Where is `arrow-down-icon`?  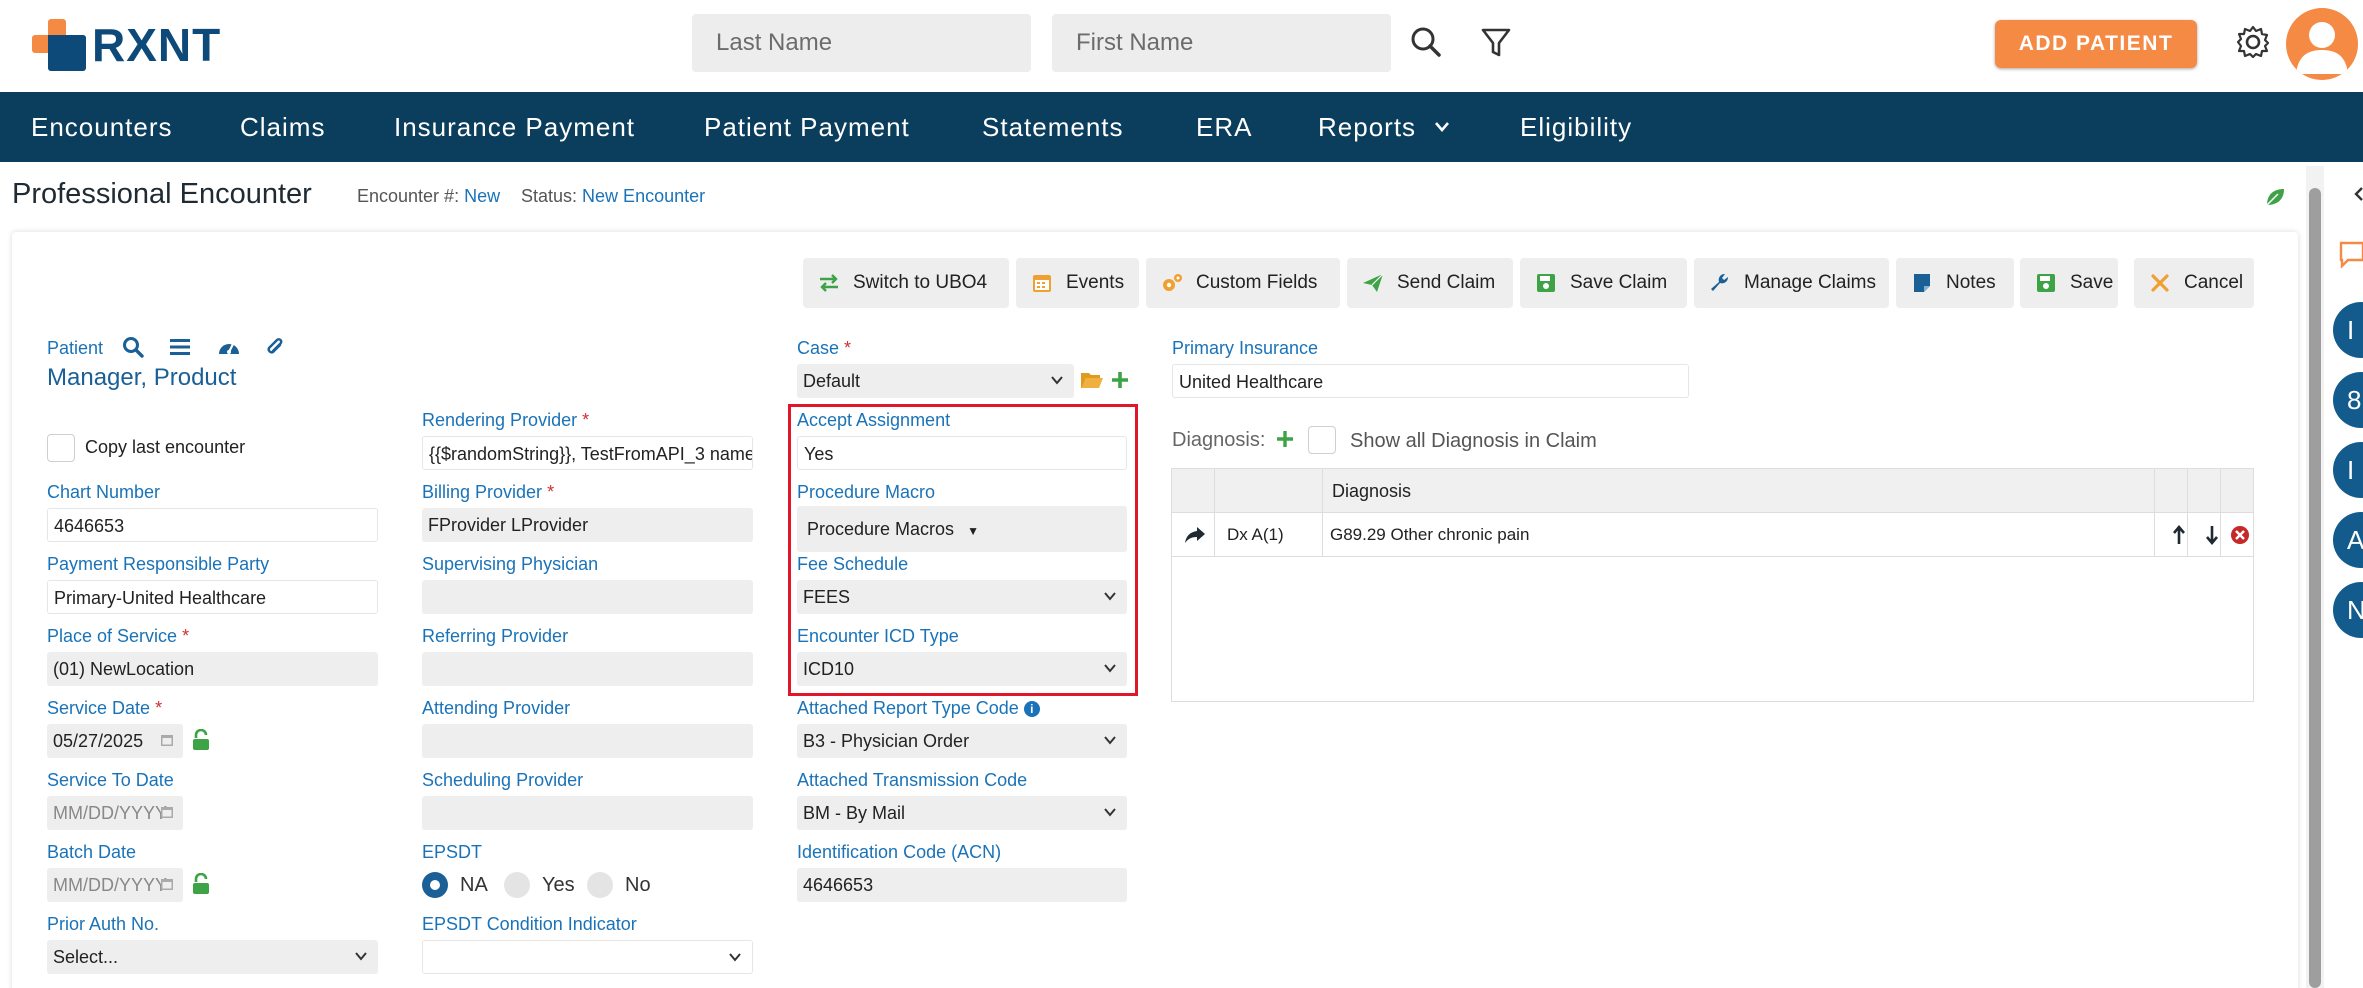 arrow-down-icon is located at coordinates (2212, 535).